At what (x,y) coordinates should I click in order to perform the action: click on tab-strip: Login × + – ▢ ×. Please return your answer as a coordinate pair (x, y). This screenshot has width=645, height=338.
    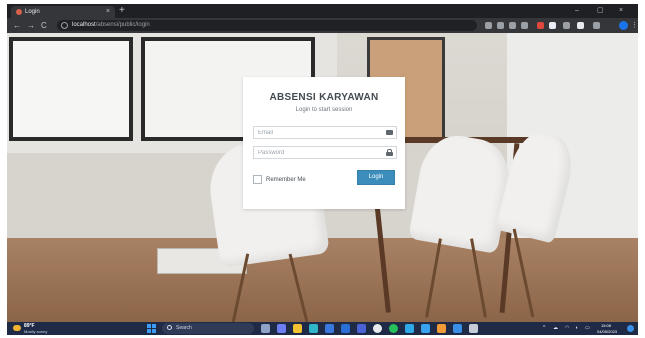
    Looking at the image, I should click on (322, 11).